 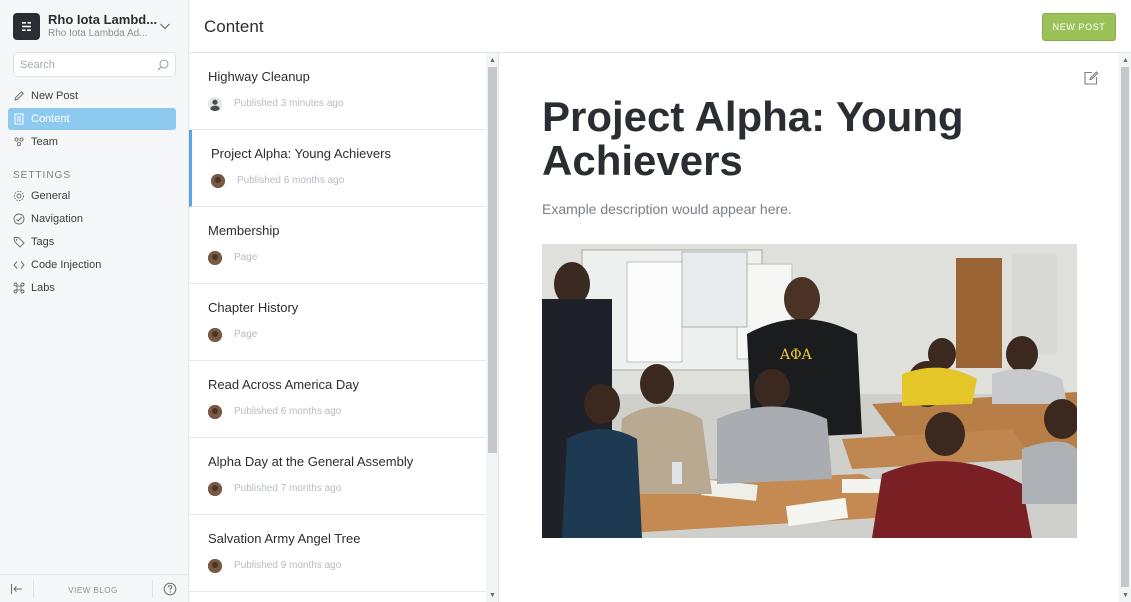 I want to click on post-list-item: Highway Cleanup Published 3 minutes ago, so click(x=337, y=91).